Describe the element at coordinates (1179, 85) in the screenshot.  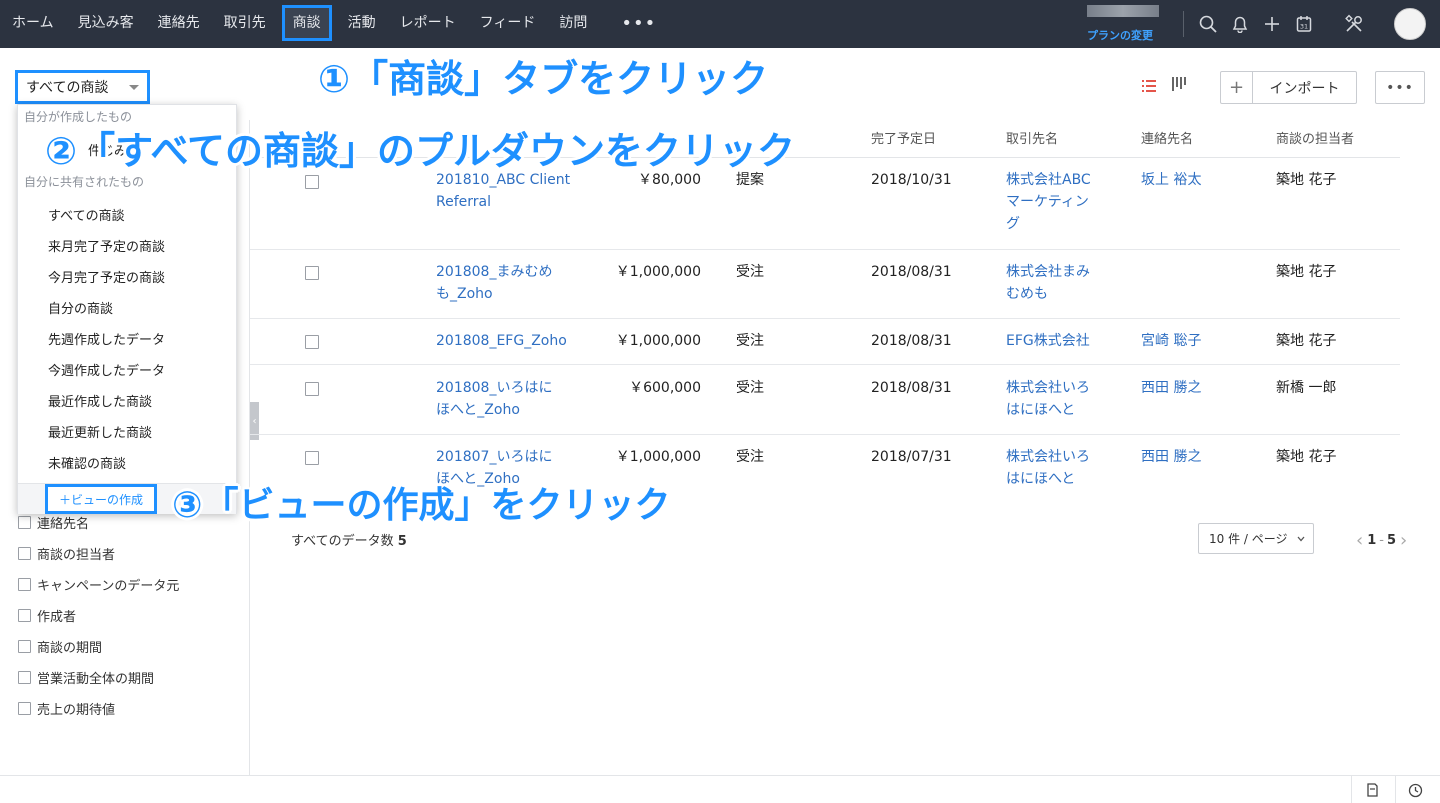
I see `kanban-view-icon` at that location.